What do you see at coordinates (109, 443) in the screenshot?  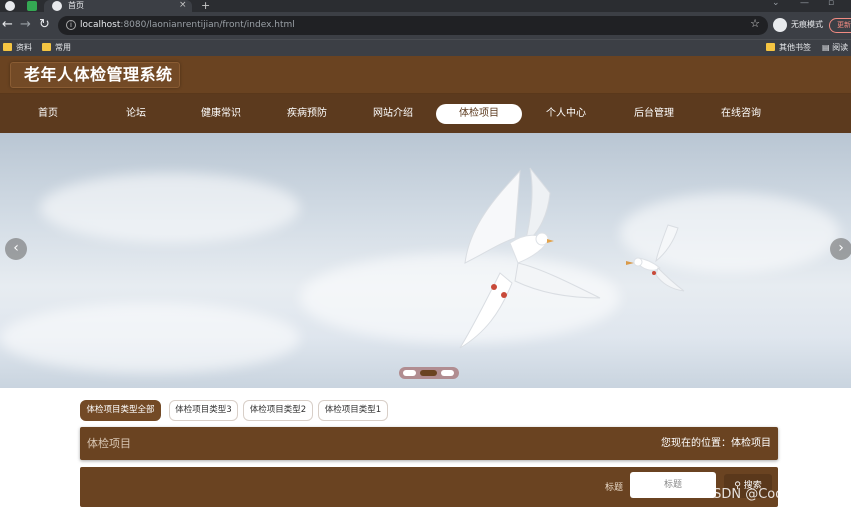 I see `section-title: 体检项目` at bounding box center [109, 443].